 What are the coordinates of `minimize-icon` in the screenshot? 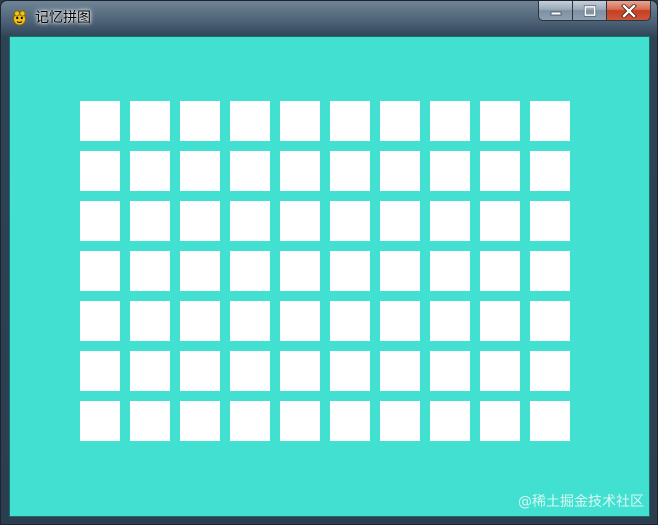 It's located at (555, 13).